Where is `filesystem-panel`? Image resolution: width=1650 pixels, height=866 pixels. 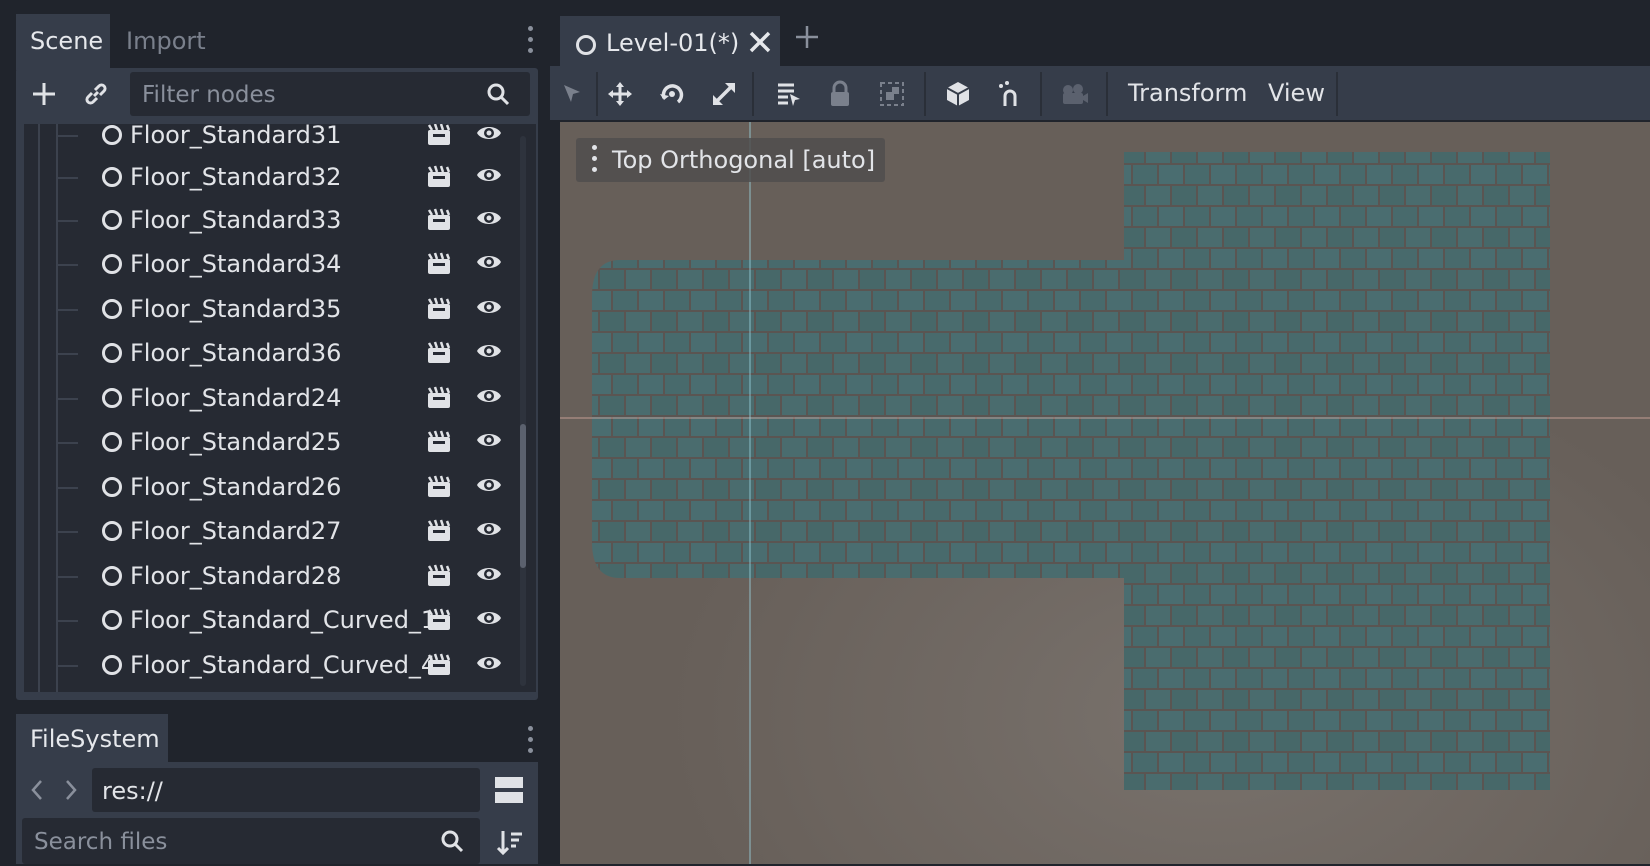
filesystem-panel is located at coordinates (277, 814).